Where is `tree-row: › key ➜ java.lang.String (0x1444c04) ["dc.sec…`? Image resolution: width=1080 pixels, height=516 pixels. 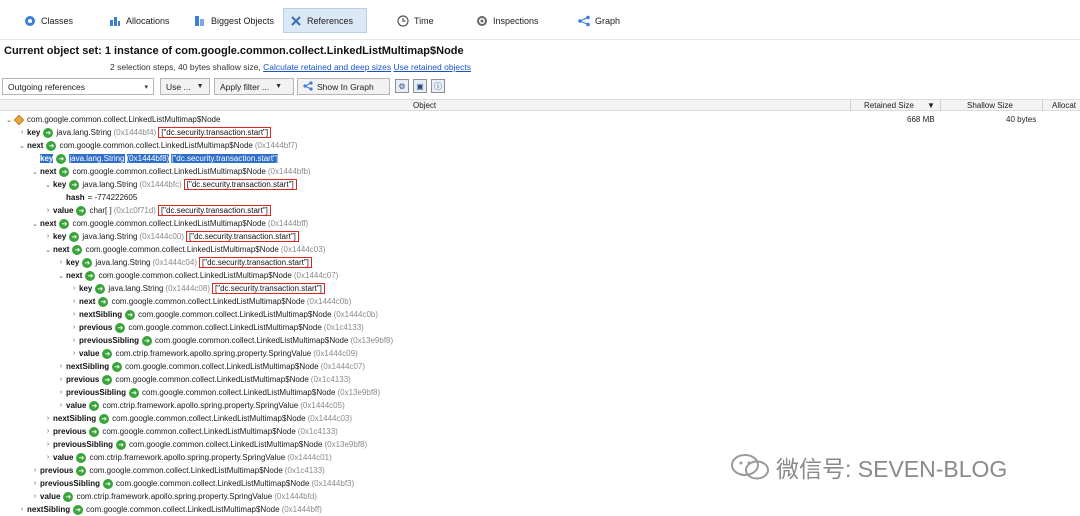
tree-row: › key ➜ java.lang.String (0x1444c04) ["dc.sec… is located at coordinates (540, 262).